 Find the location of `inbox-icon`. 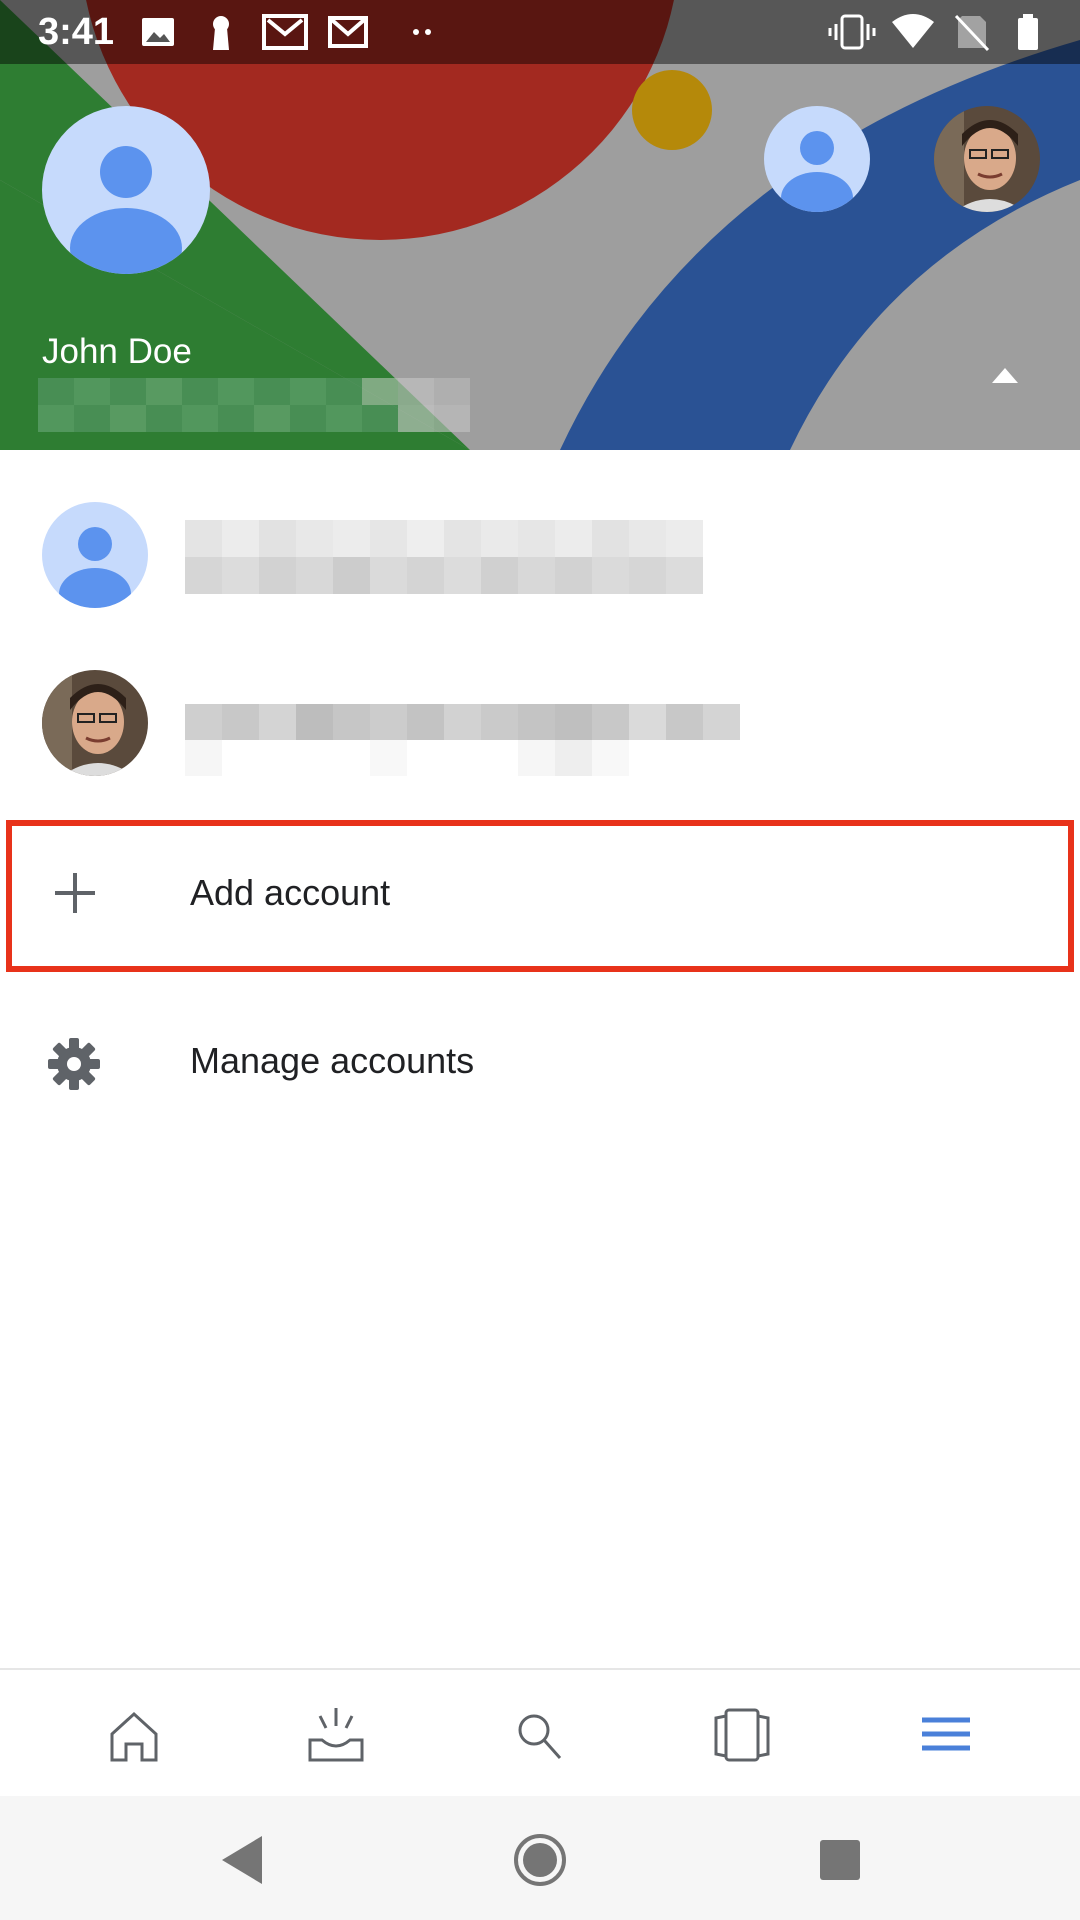

inbox-icon is located at coordinates (336, 1735).